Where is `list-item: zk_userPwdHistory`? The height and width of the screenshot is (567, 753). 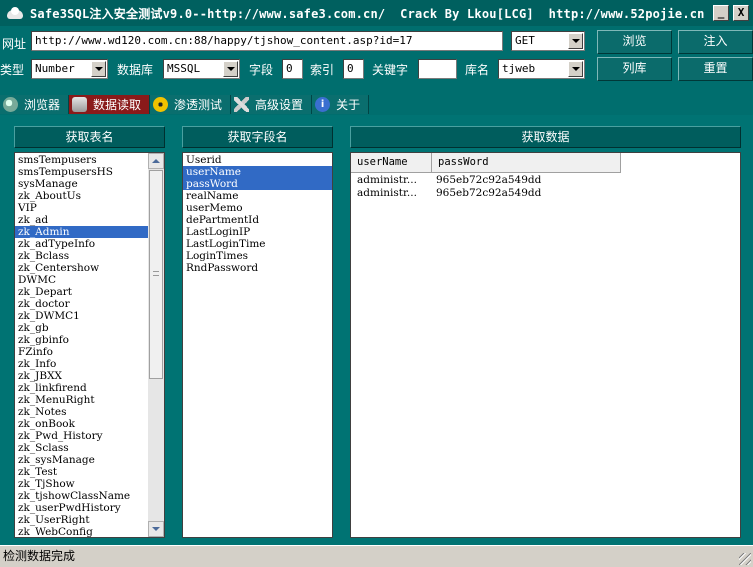 list-item: zk_userPwdHistory is located at coordinates (81, 508).